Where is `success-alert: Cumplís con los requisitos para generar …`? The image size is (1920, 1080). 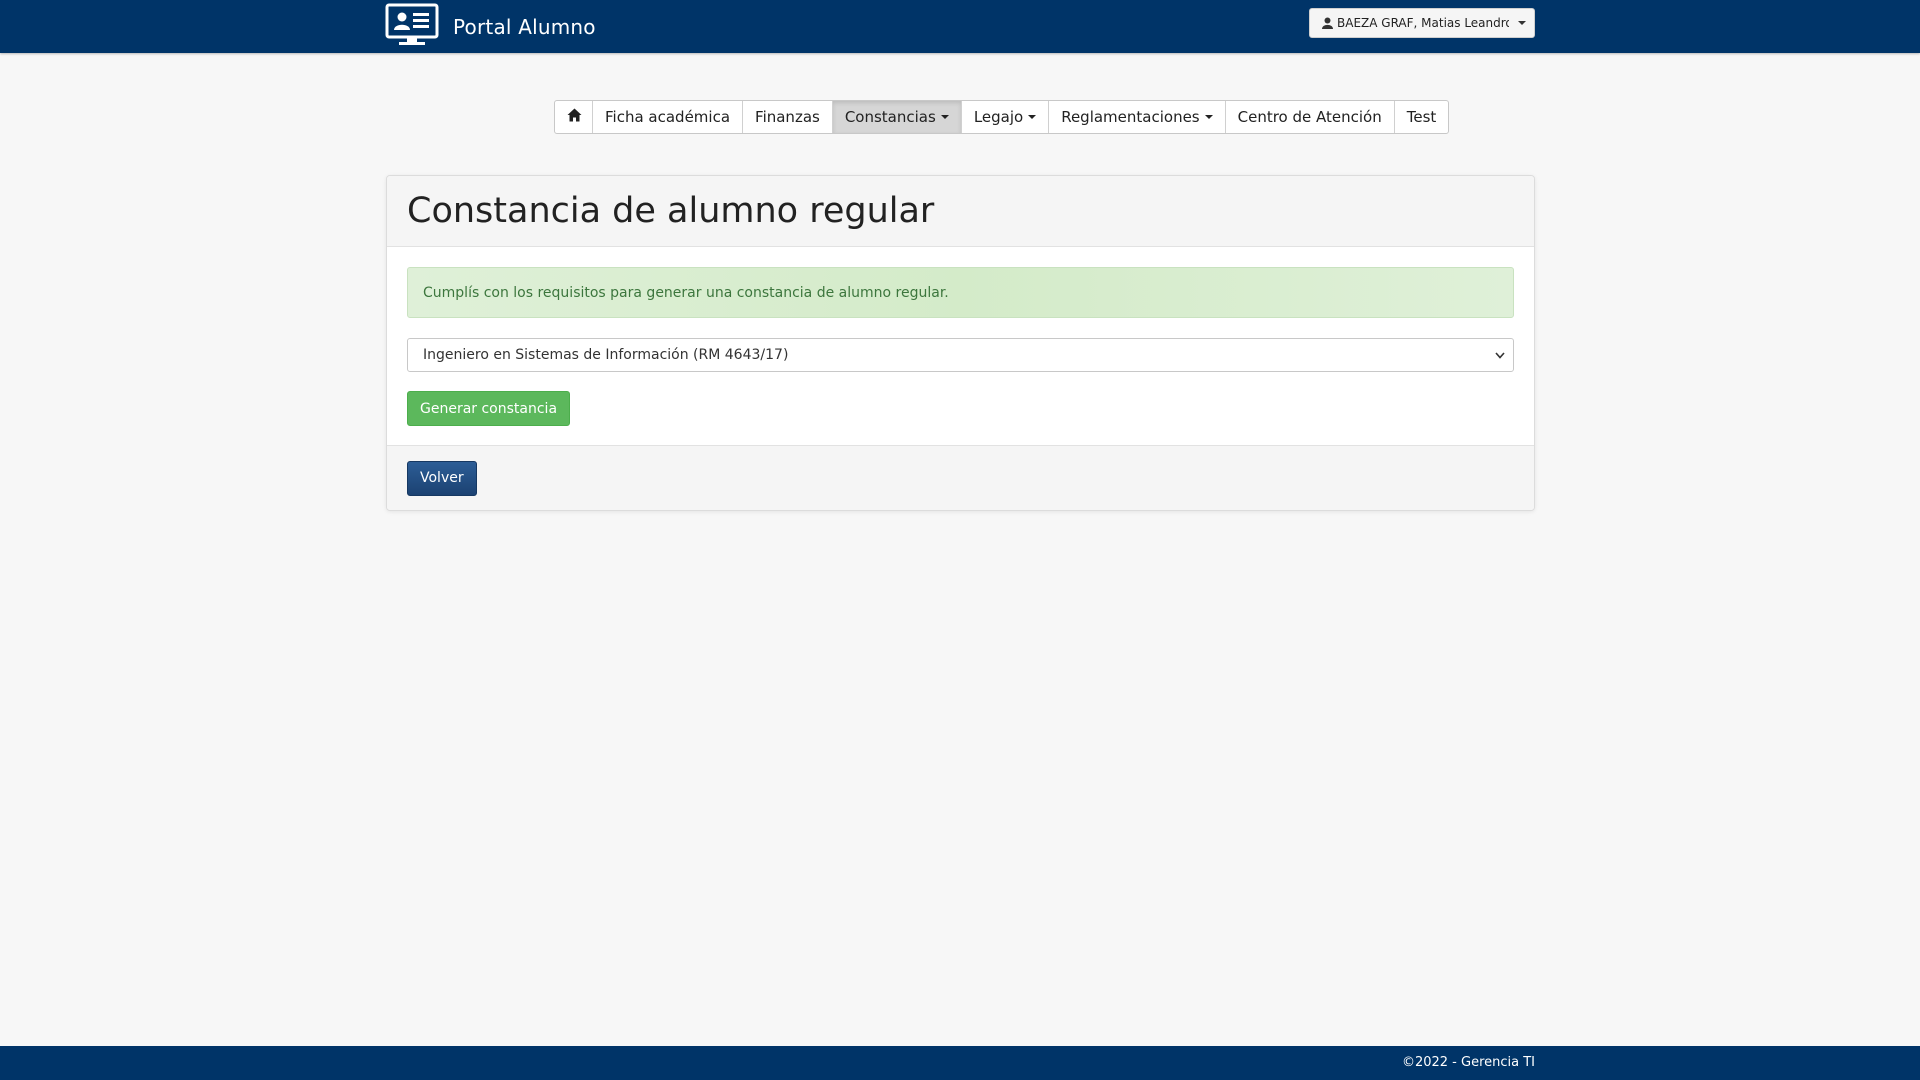
success-alert: Cumplís con los requisitos para generar … is located at coordinates (960, 292).